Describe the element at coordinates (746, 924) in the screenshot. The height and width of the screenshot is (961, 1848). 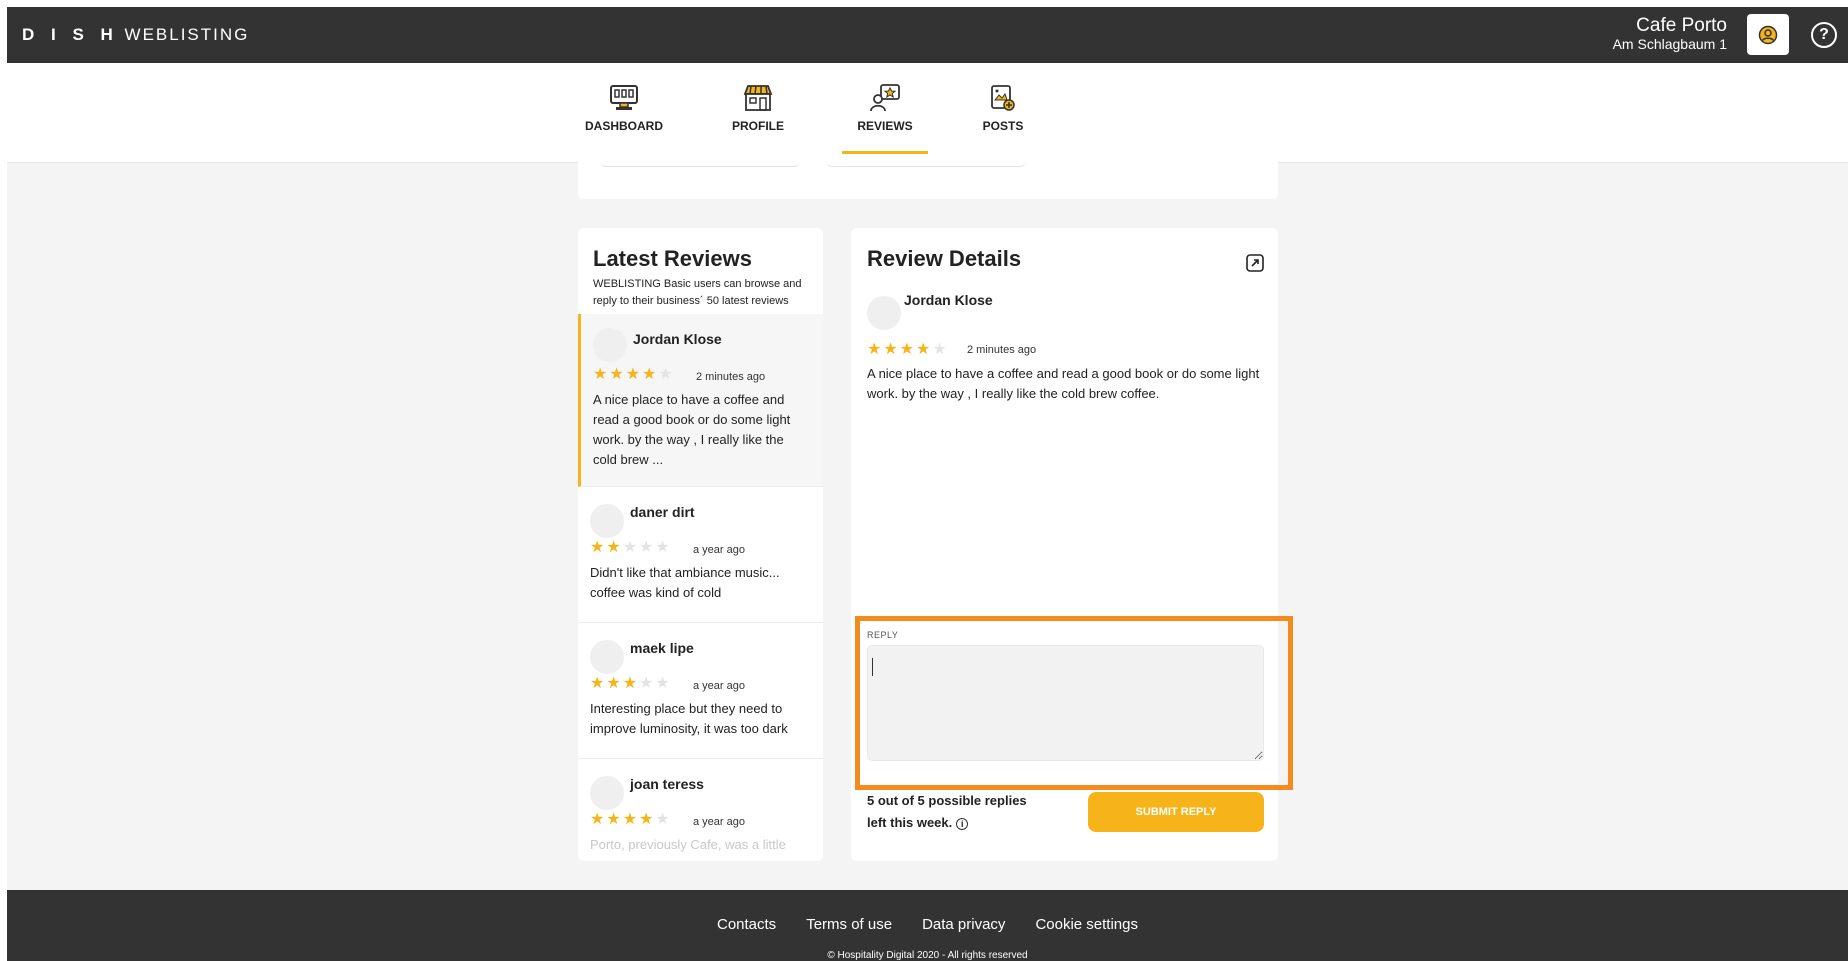
I see `footer-link-contacts: Contacts` at that location.